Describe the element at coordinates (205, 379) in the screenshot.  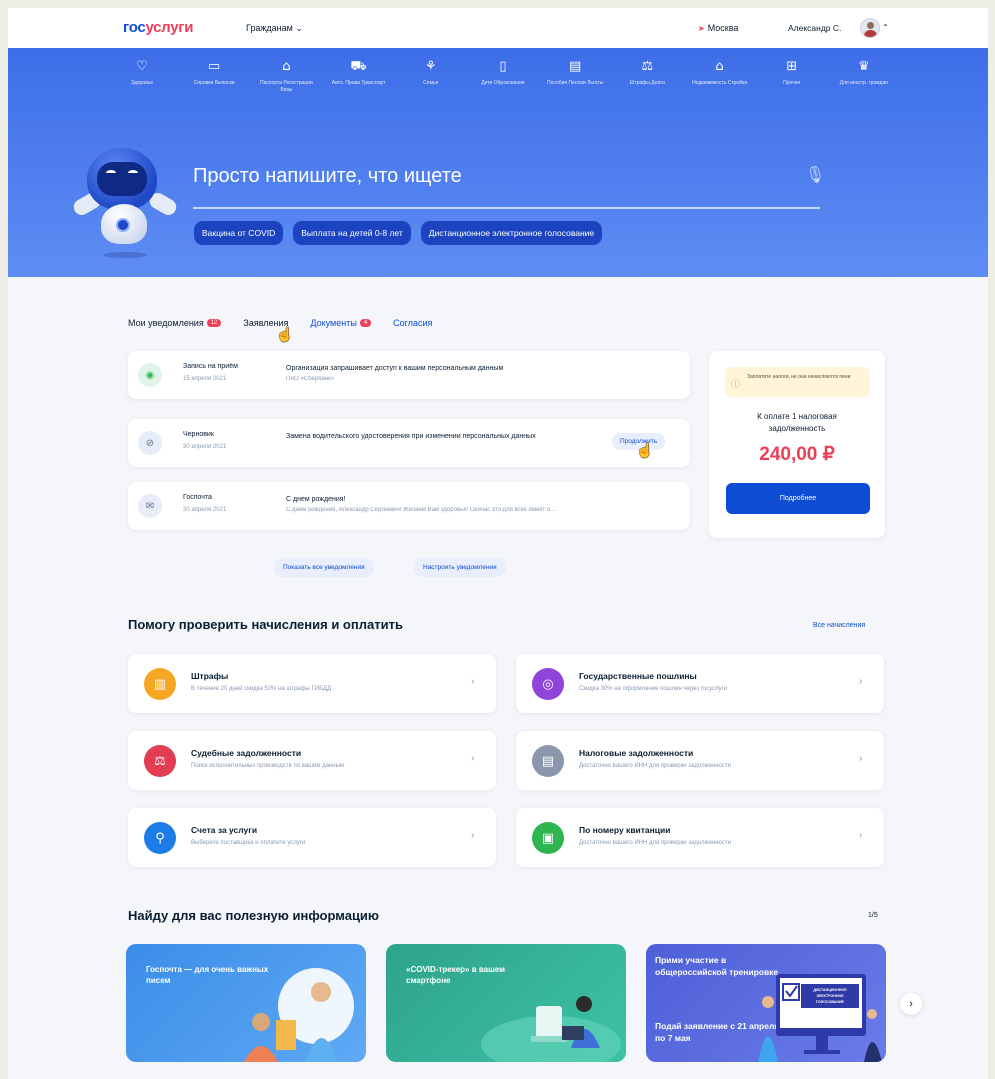
I see `notification-date: 15 апреля 2021` at that location.